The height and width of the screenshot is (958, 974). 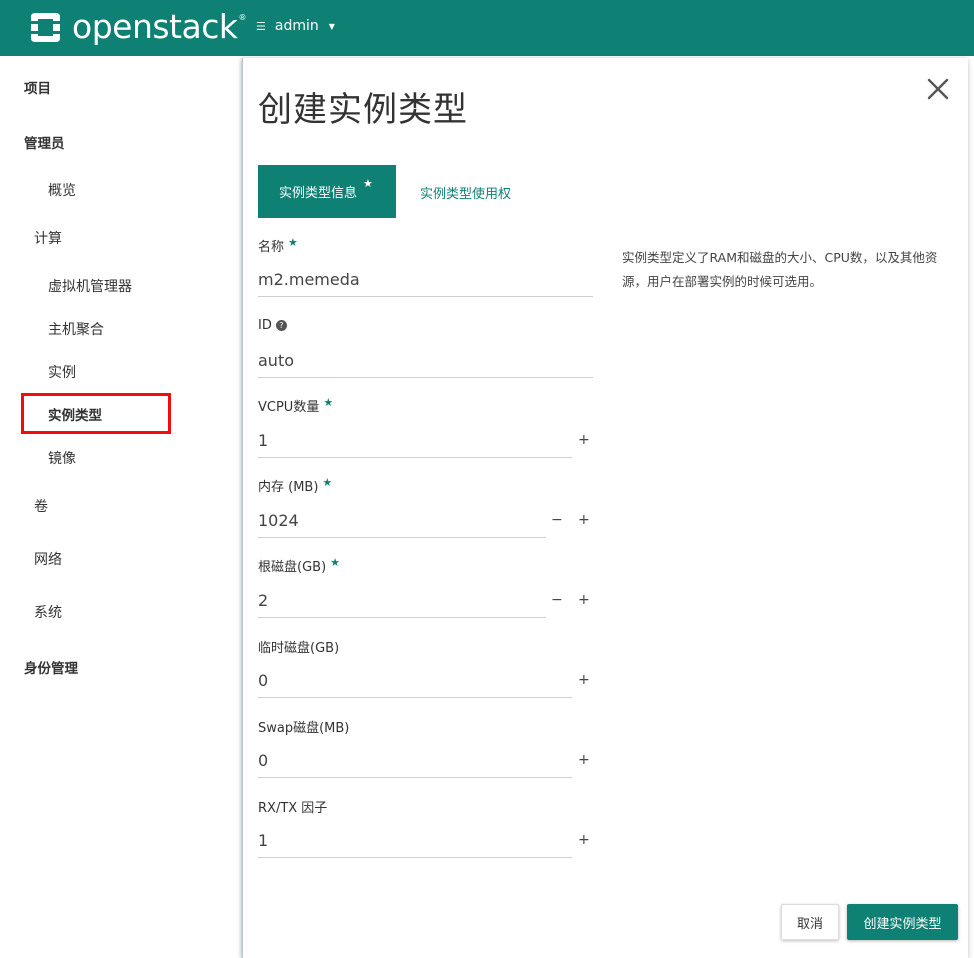 I want to click on sidebar-item-host-aggregates: 主机聚合, so click(x=76, y=329).